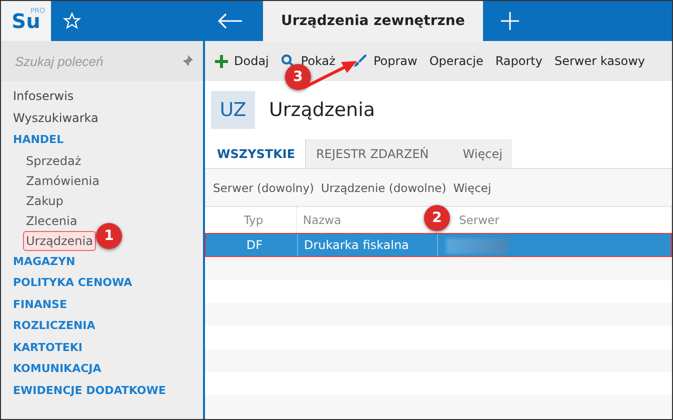  What do you see at coordinates (242, 61) in the screenshot?
I see `toolbar-button: Dodaj` at bounding box center [242, 61].